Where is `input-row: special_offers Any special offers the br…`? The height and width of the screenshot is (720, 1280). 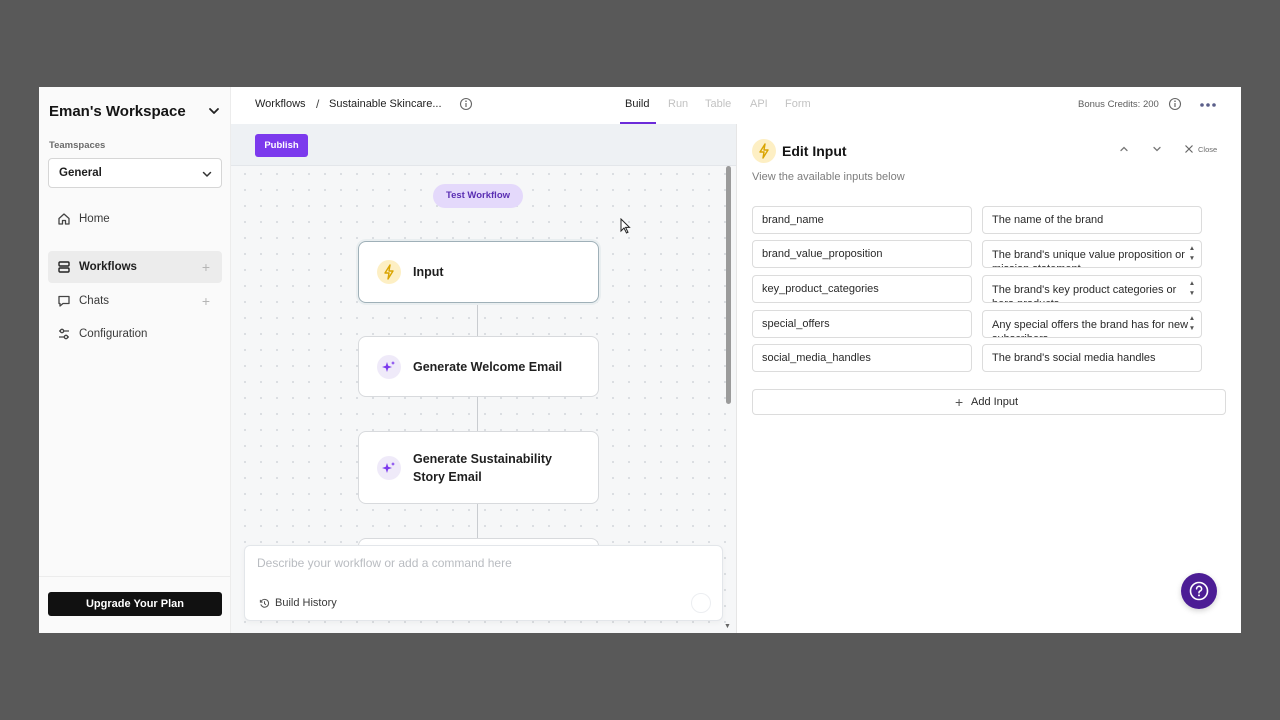
input-row: special_offers Any special offers the br… is located at coordinates (977, 324).